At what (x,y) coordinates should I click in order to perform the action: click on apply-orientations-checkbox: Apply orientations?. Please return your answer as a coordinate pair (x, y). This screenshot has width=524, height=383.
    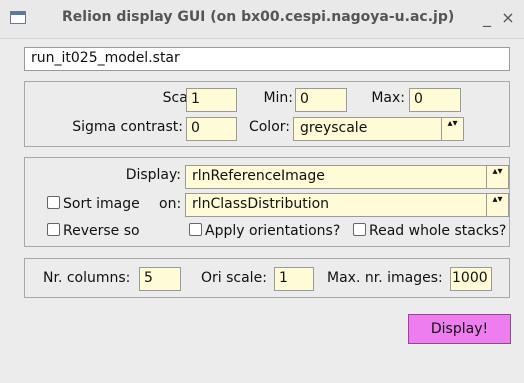
    Looking at the image, I should click on (264, 231).